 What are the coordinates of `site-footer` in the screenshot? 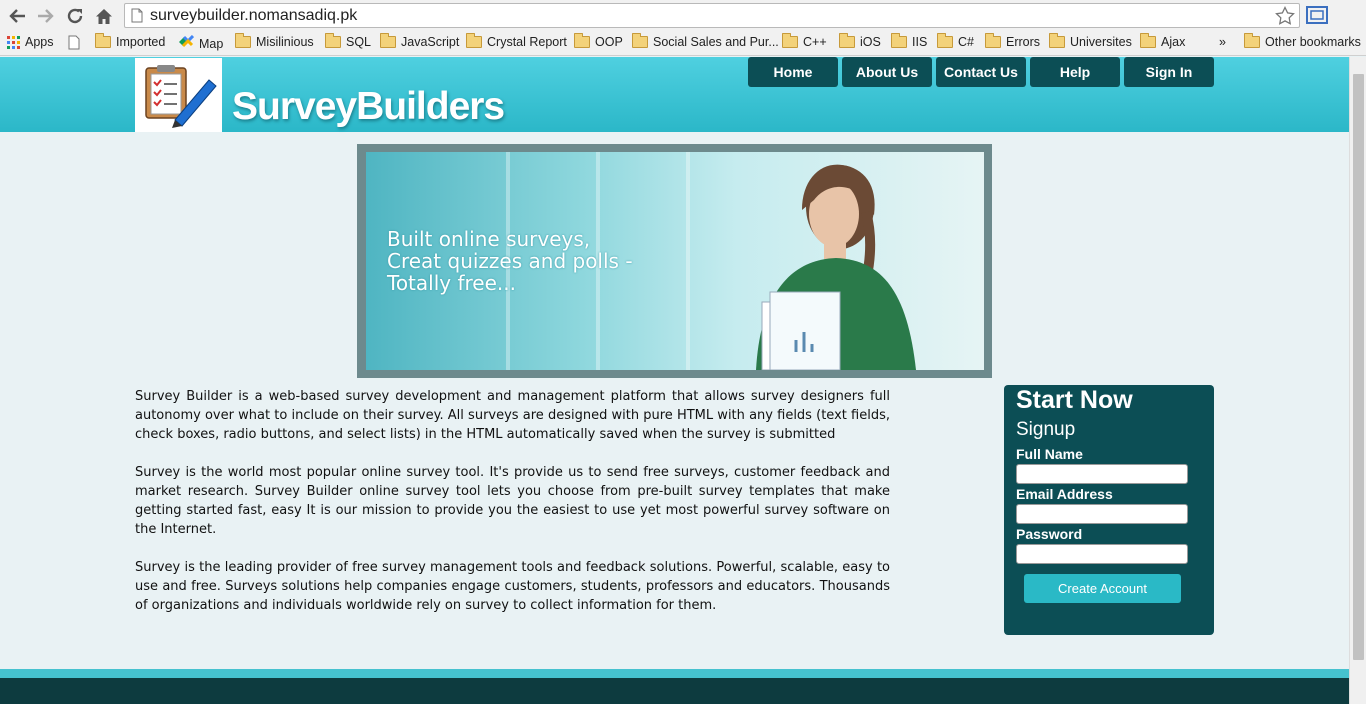 It's located at (674, 691).